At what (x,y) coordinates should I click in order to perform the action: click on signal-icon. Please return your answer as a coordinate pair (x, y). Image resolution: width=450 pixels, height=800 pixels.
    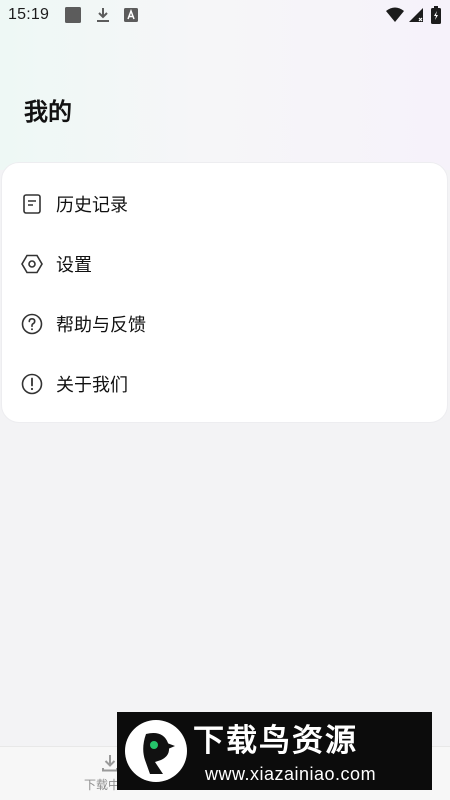
    Looking at the image, I should click on (416, 15).